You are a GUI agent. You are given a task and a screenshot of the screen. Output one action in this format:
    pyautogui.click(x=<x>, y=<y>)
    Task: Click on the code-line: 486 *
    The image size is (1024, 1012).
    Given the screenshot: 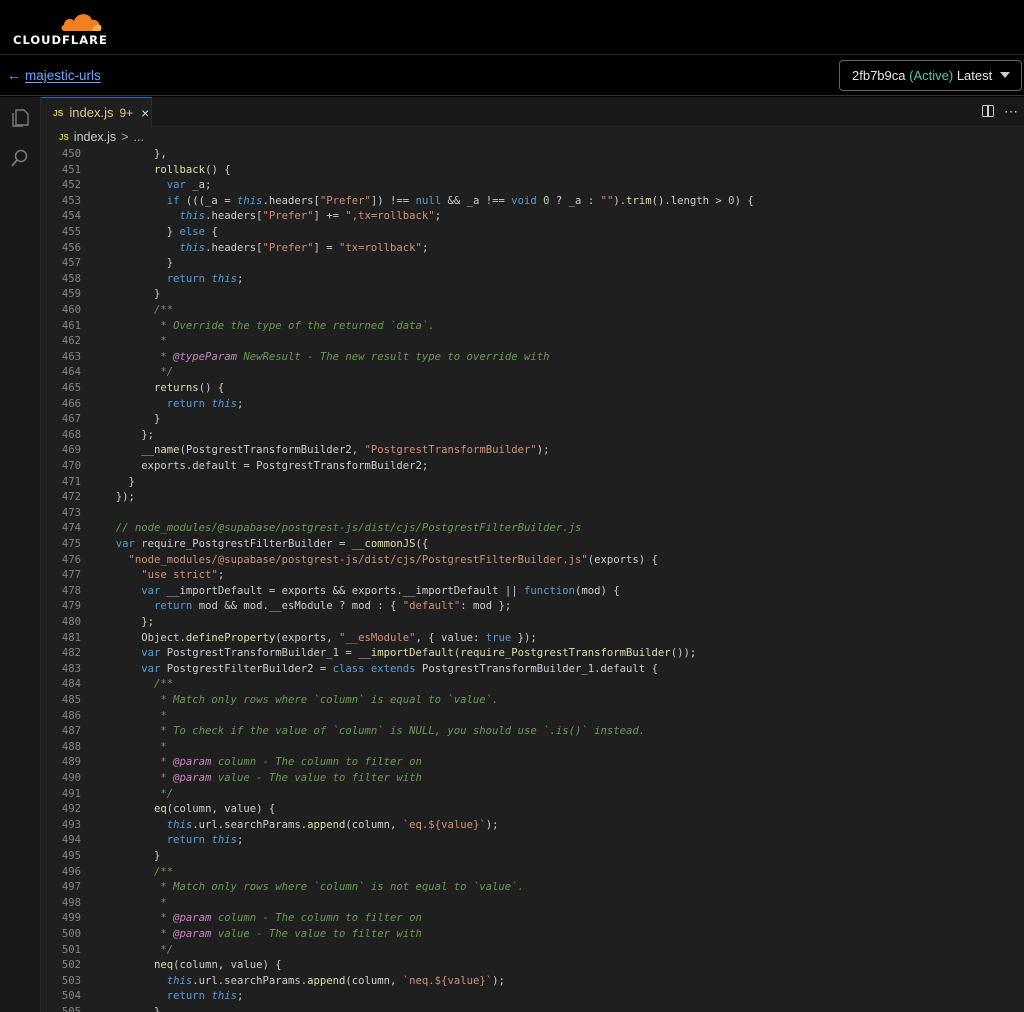 What is the action you would take?
    pyautogui.click(x=532, y=717)
    